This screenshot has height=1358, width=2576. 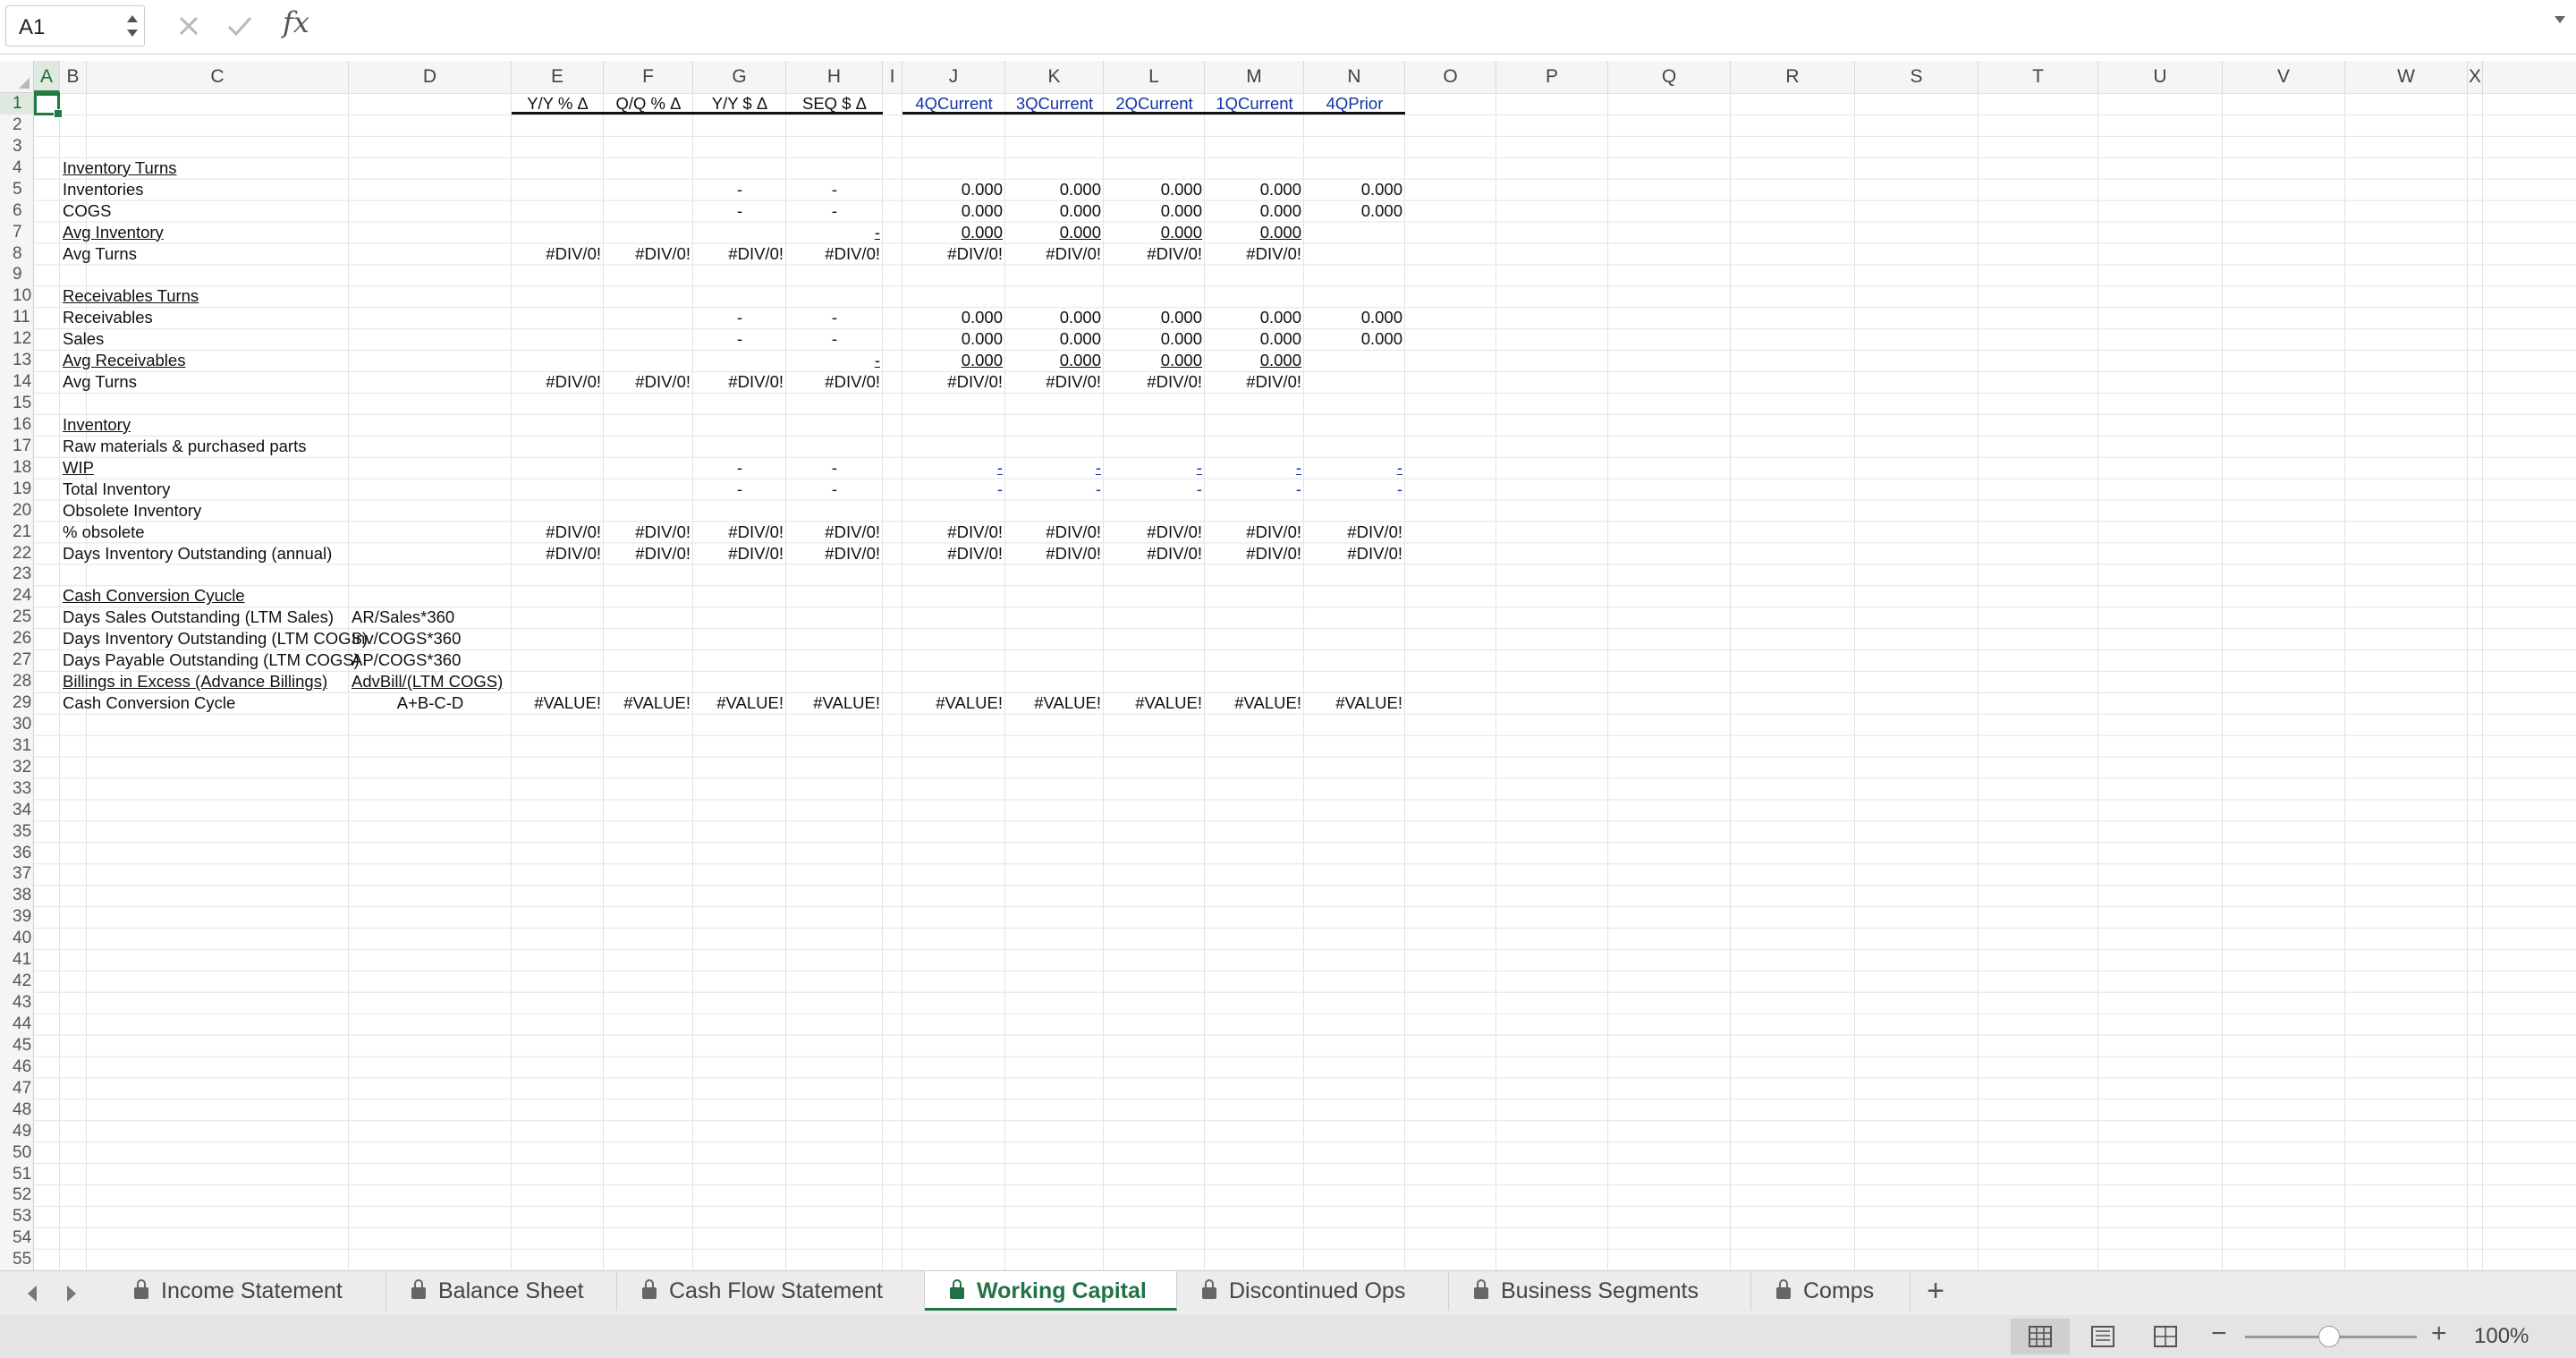 What do you see at coordinates (17, 831) in the screenshot?
I see `row-header-35: 35` at bounding box center [17, 831].